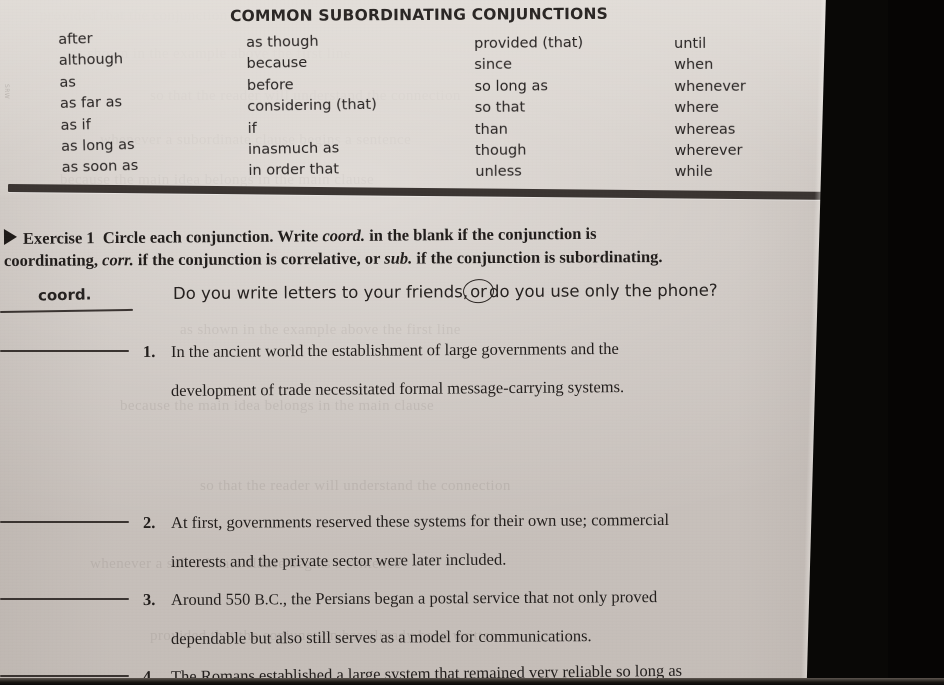 Image resolution: width=944 pixels, height=685 pixels. Describe the element at coordinates (212, 599) in the screenshot. I see `question-line-1-part-a: Around 550` at that location.